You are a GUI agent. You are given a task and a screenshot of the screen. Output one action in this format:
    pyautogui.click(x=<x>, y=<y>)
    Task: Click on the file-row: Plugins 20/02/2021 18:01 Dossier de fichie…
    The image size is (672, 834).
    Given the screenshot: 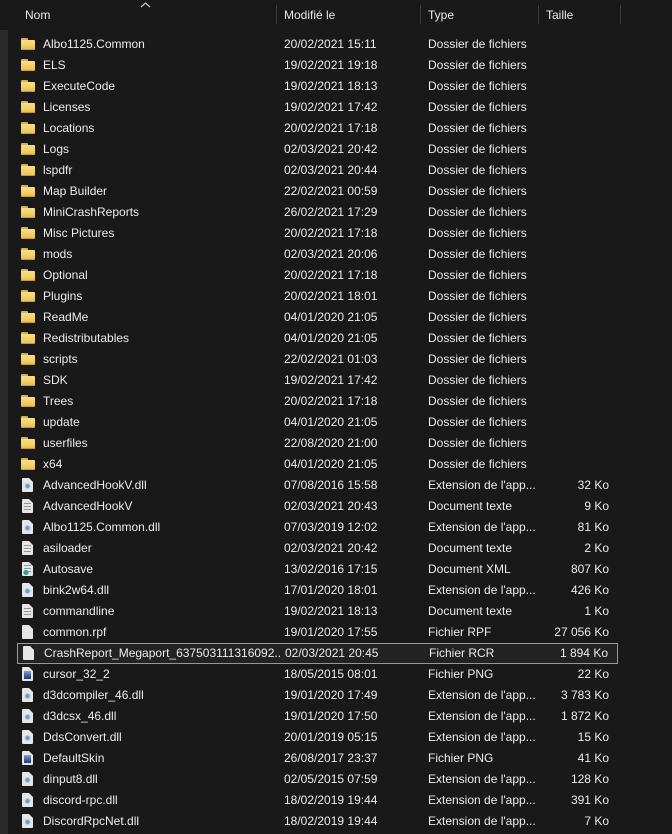 What is the action you would take?
    pyautogui.click(x=317, y=296)
    